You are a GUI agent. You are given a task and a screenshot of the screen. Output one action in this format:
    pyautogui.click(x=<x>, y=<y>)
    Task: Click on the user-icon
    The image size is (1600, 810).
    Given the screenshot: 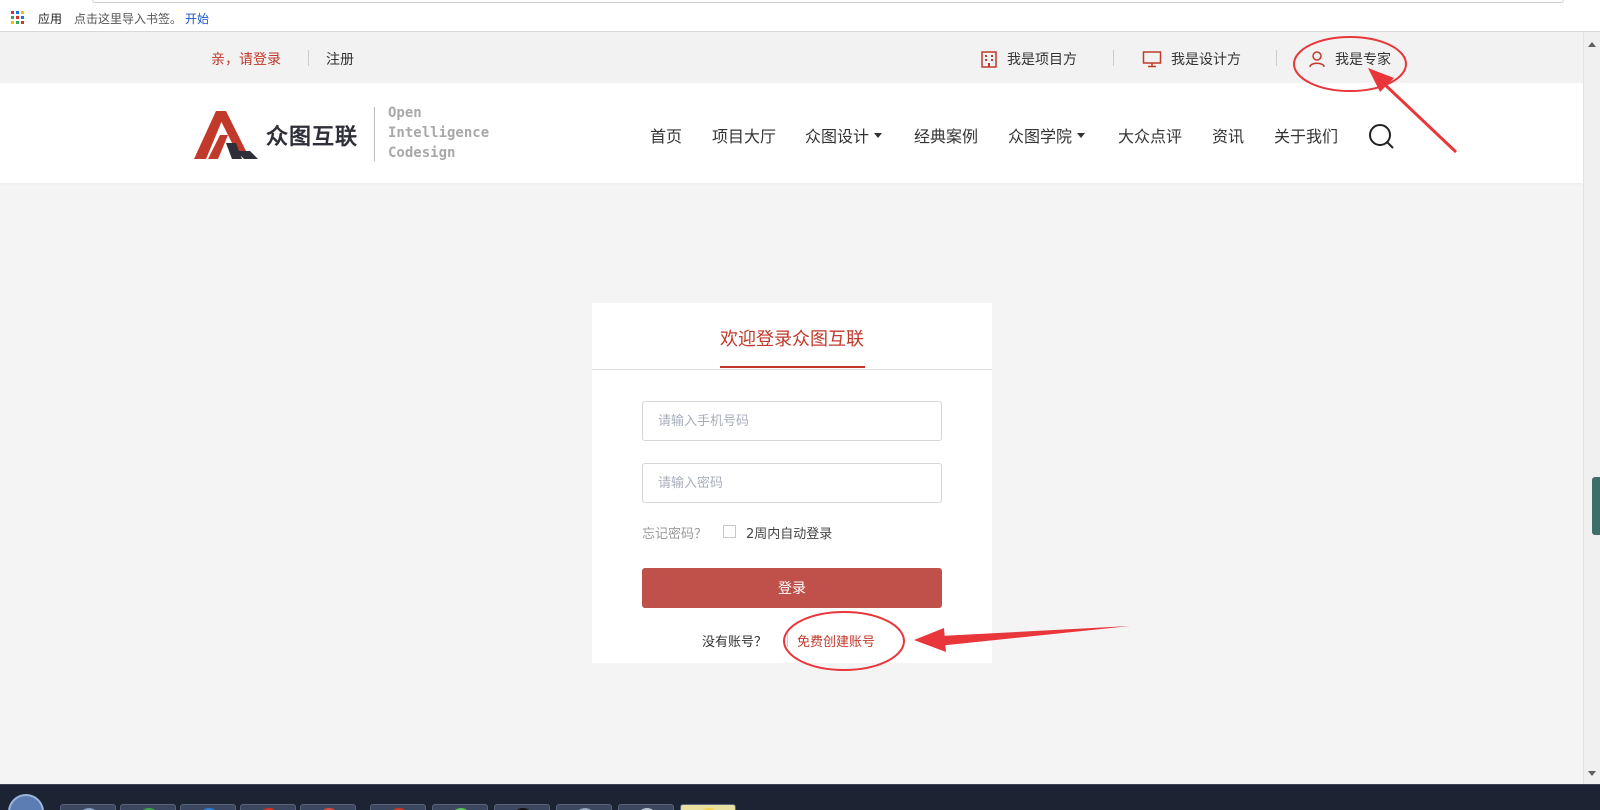 What is the action you would take?
    pyautogui.click(x=1317, y=59)
    